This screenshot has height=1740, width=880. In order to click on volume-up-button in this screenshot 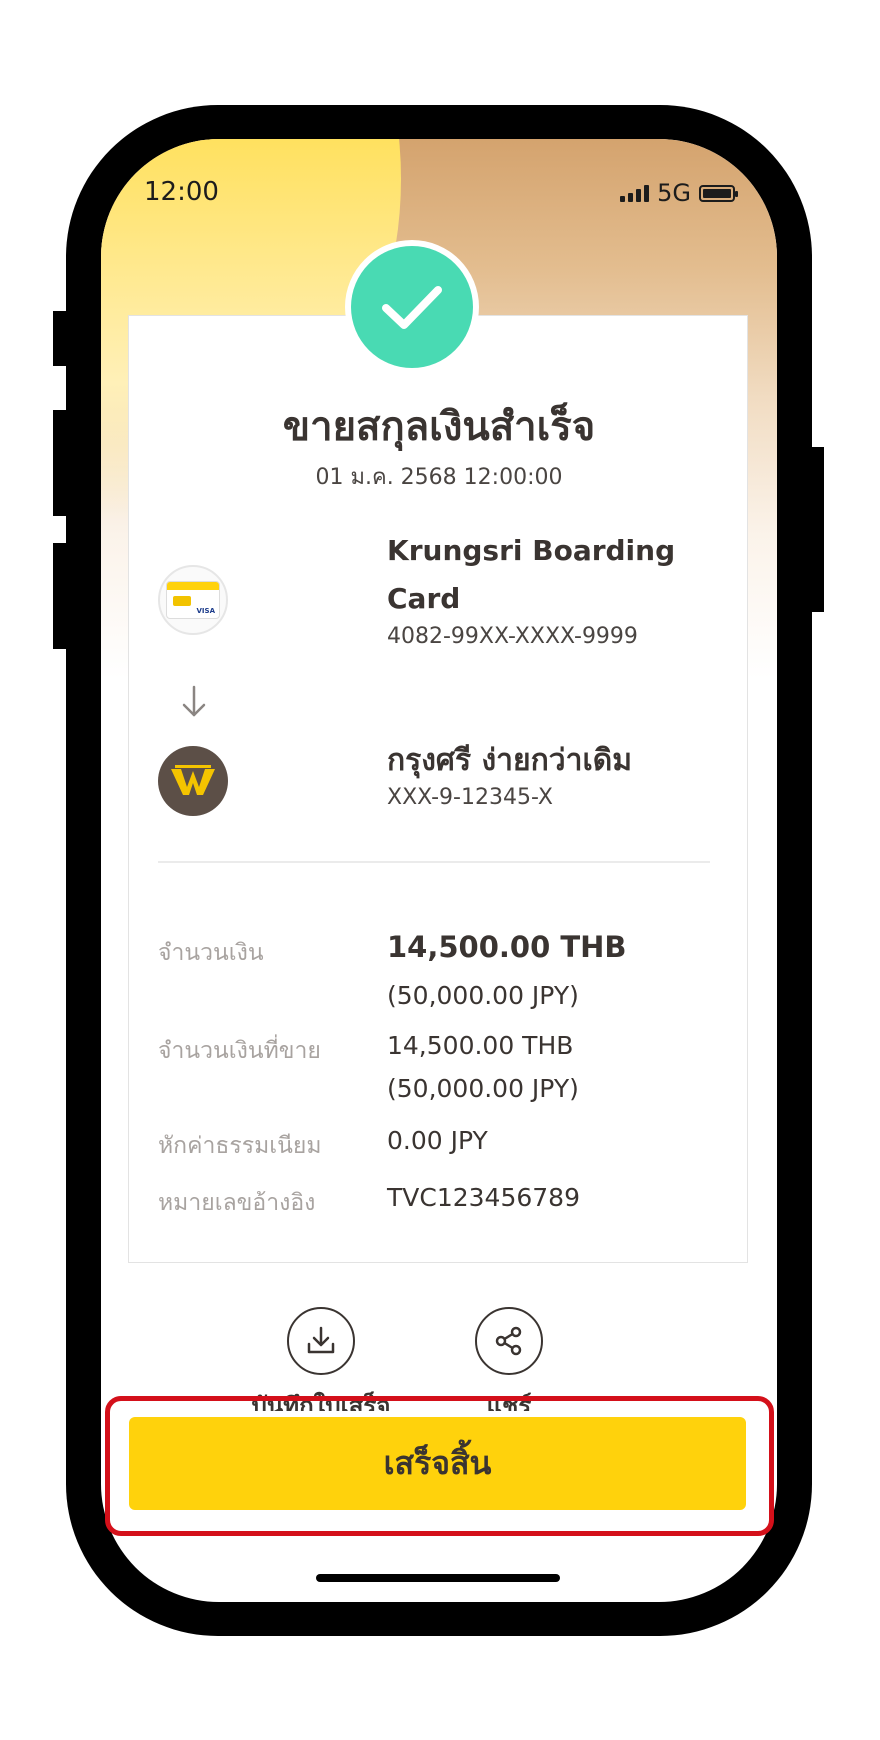, I will do `click(60, 463)`.